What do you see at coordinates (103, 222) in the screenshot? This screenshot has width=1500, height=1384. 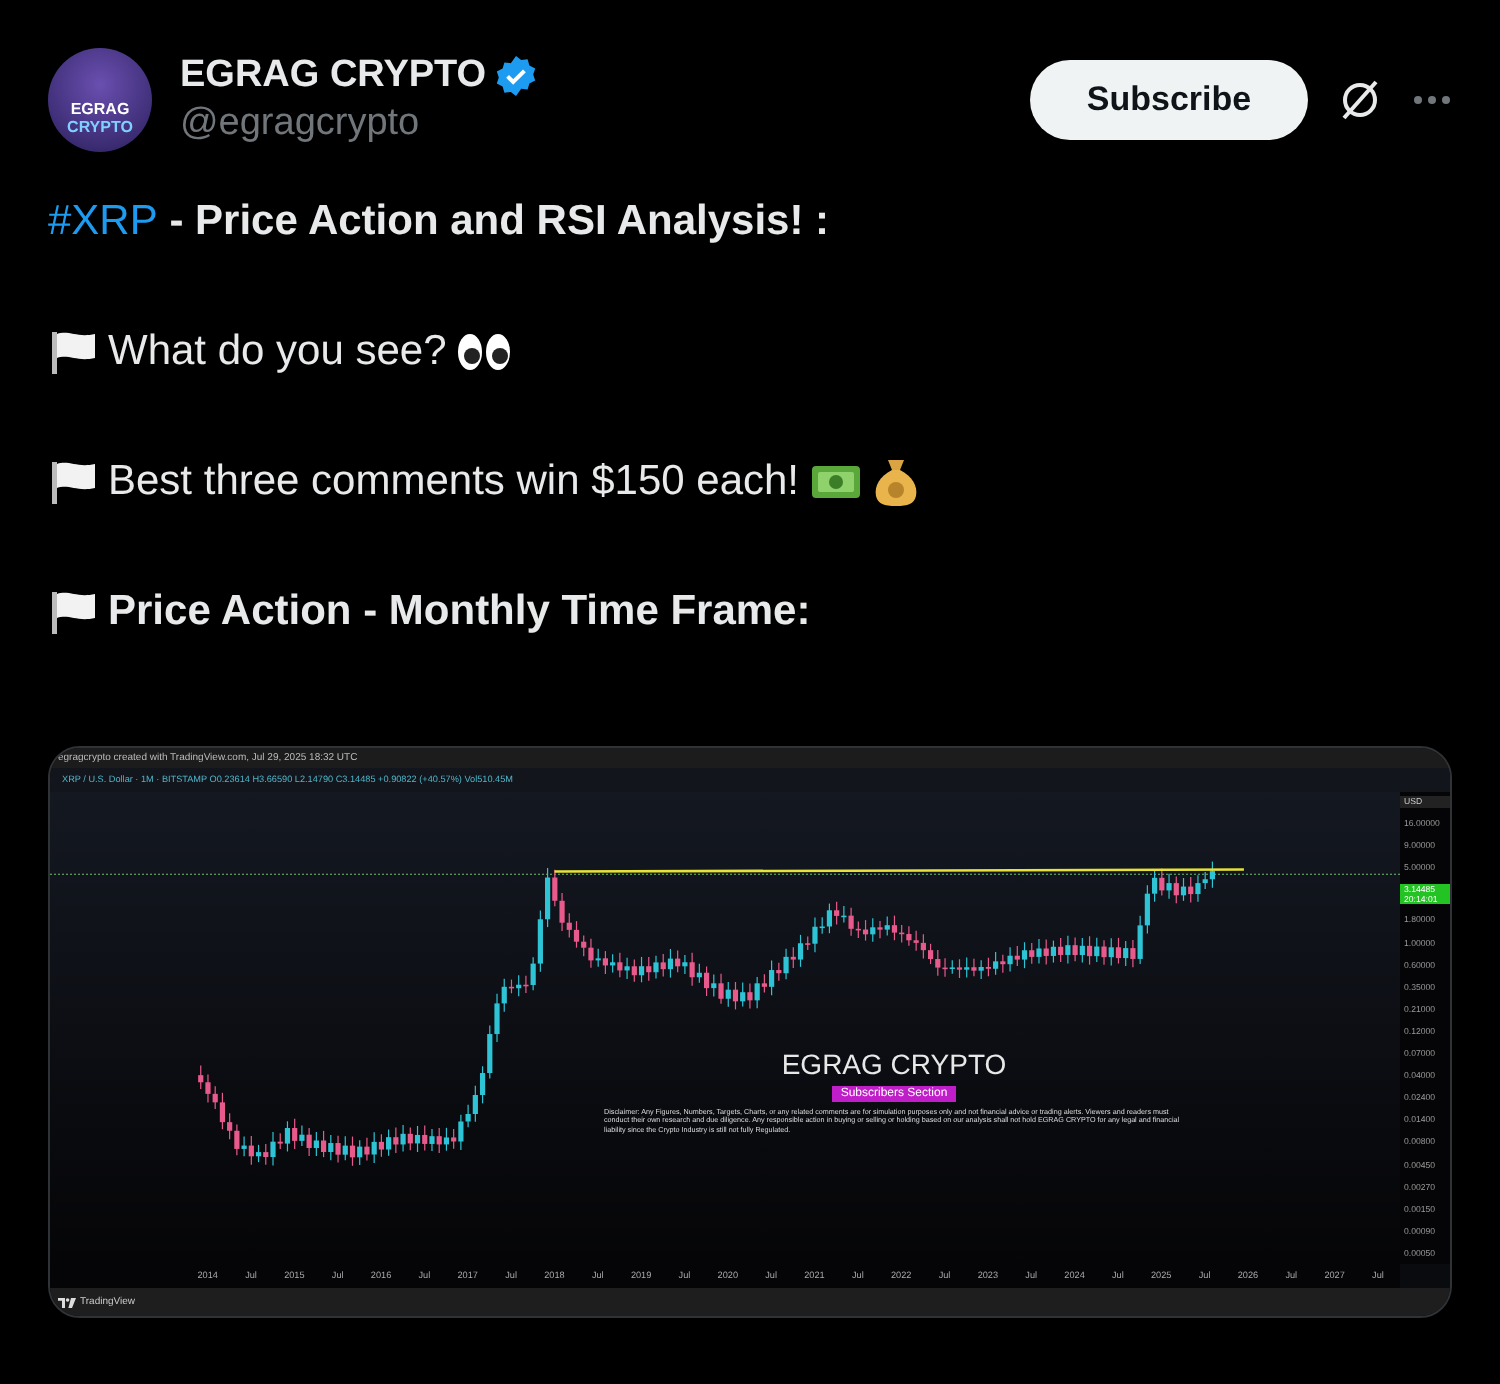 I see `hashtag-link: #XRP` at bounding box center [103, 222].